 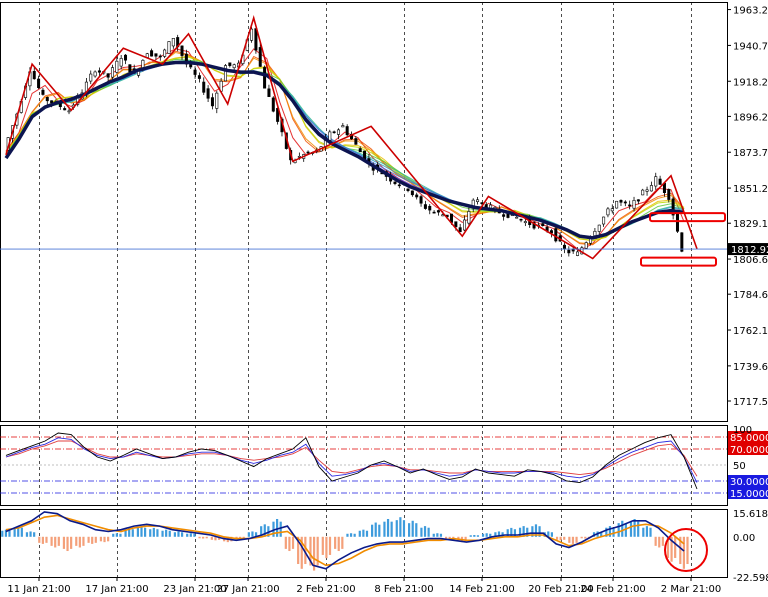 What do you see at coordinates (613, 589) in the screenshot?
I see `x-tick-label: 24 Feb 21:00` at bounding box center [613, 589].